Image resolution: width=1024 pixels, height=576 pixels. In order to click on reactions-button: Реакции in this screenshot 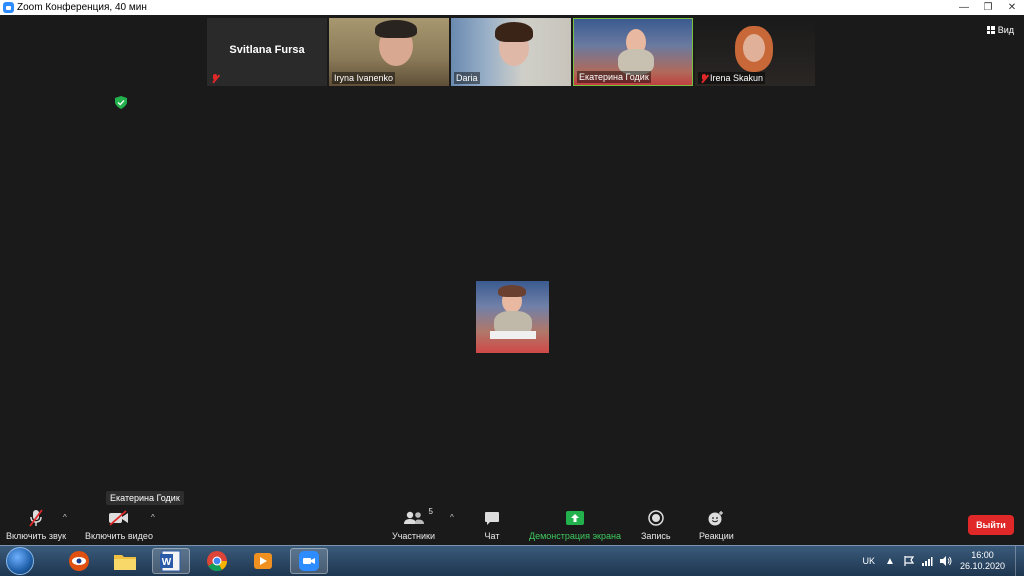, I will do `click(716, 525)`.